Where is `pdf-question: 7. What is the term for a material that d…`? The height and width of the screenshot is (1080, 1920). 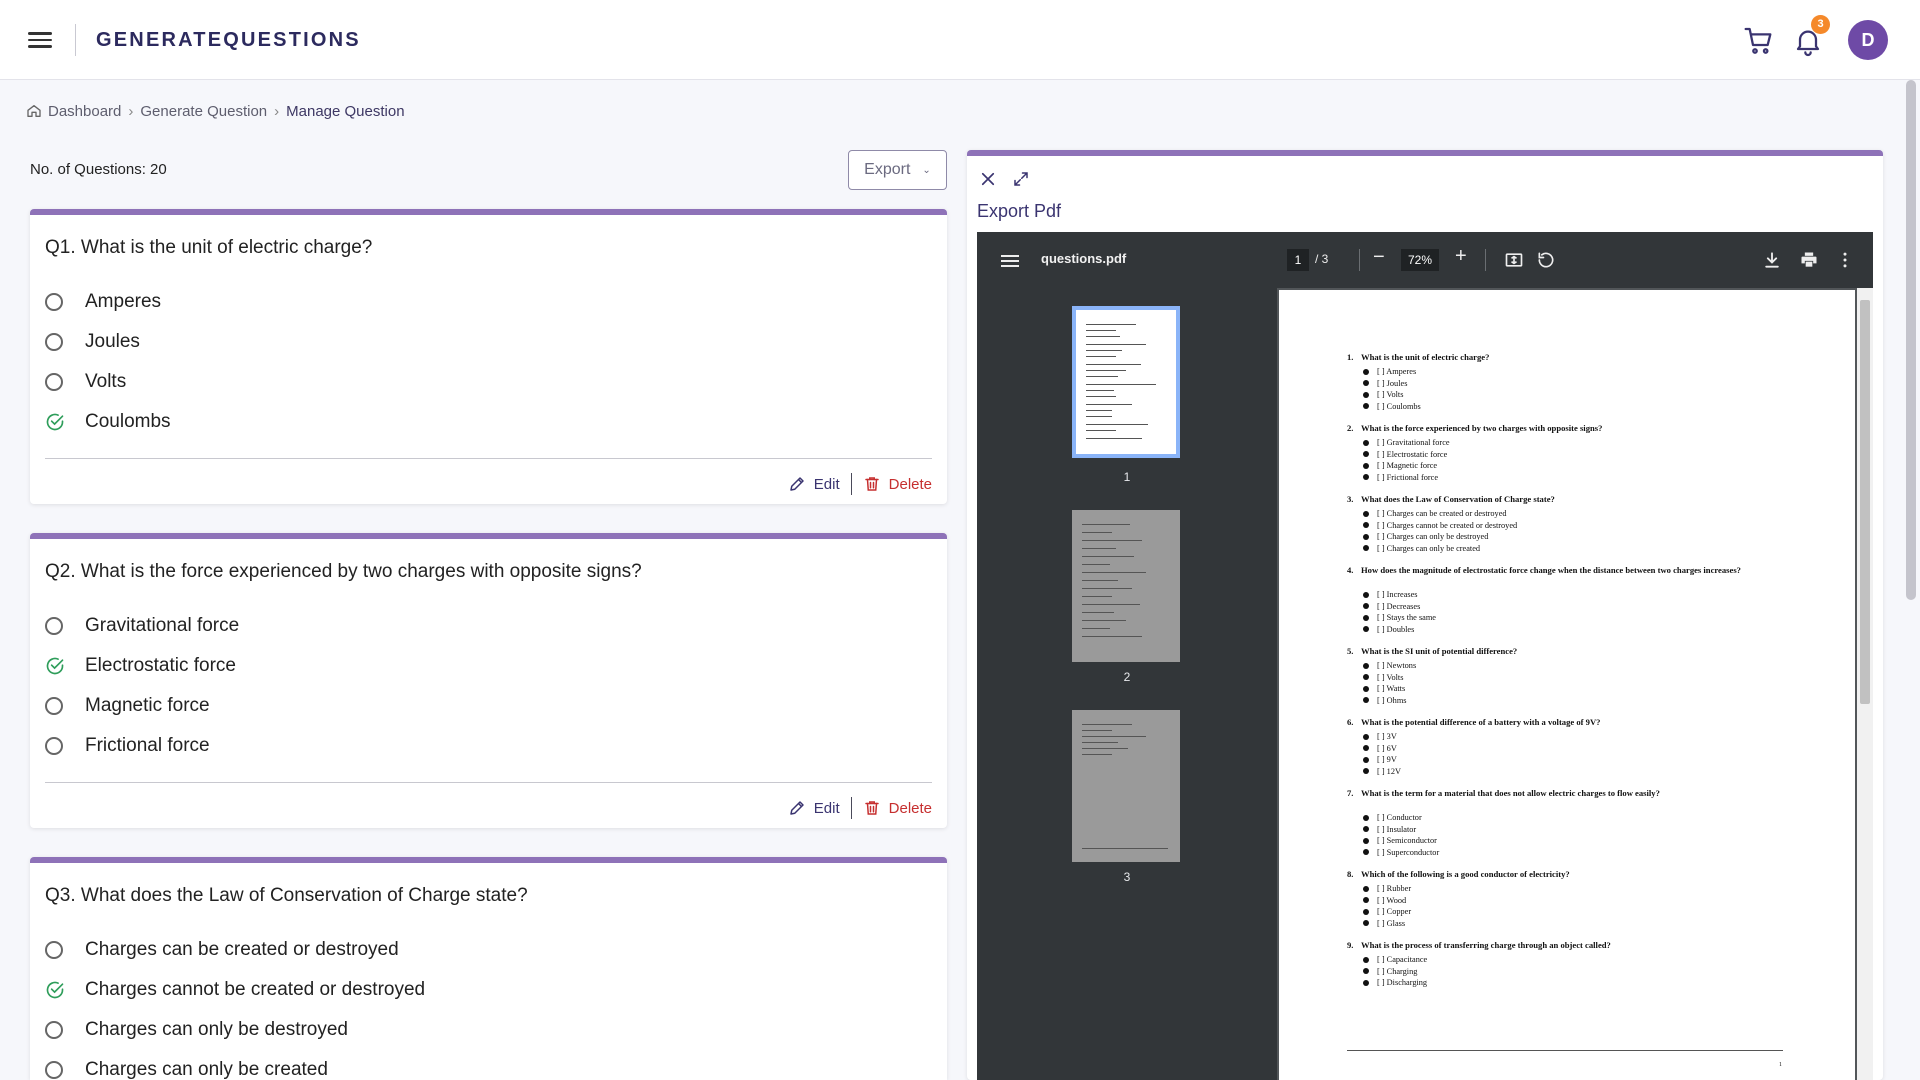 pdf-question: 7. What is the term for a material that d… is located at coordinates (1557, 793).